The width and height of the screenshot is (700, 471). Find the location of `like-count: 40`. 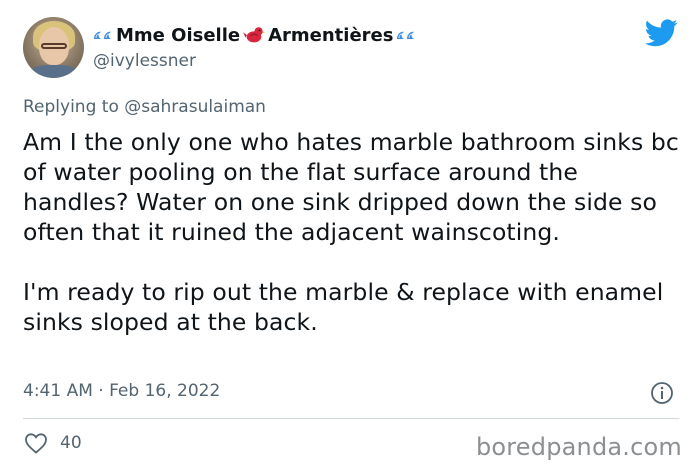

like-count: 40 is located at coordinates (71, 443).